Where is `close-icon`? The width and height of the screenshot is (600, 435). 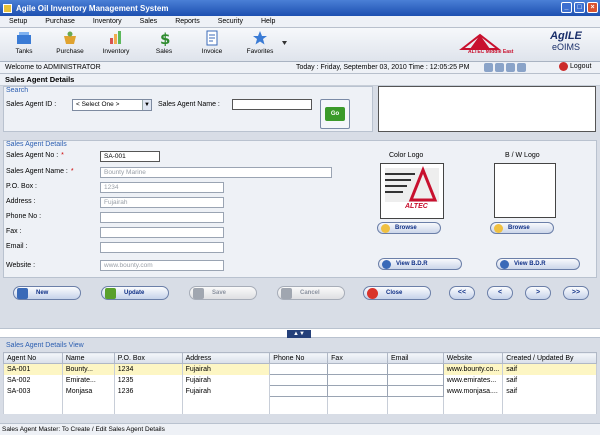
close-icon is located at coordinates (372, 293).